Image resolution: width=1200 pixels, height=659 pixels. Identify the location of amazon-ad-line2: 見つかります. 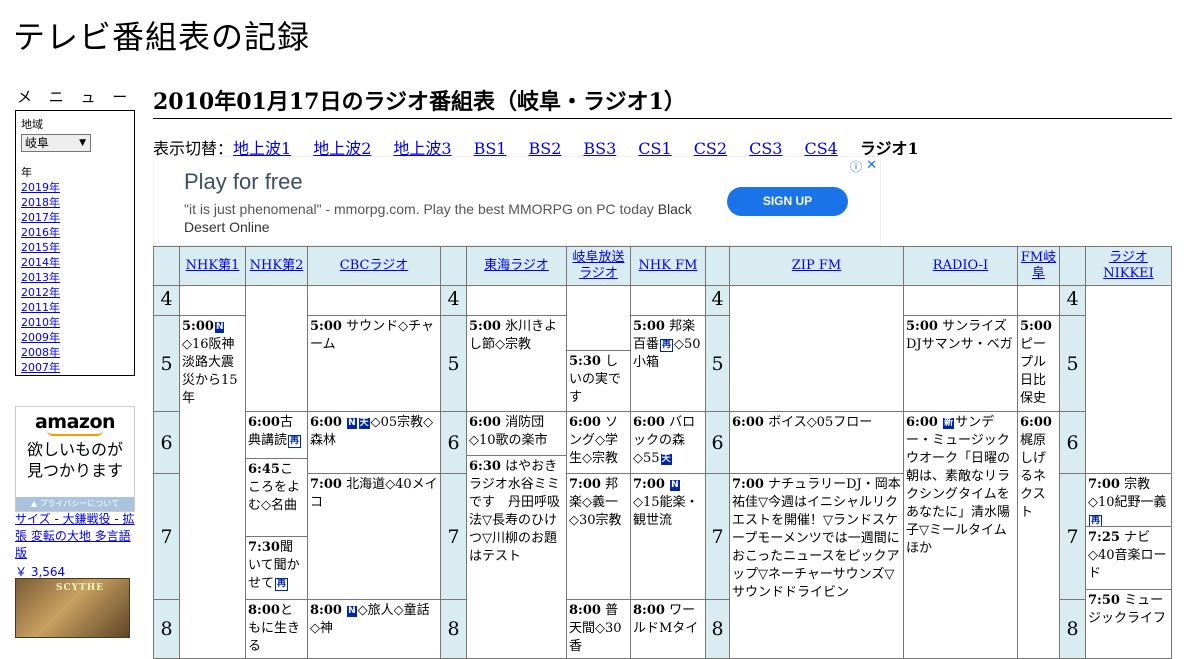
(74, 470).